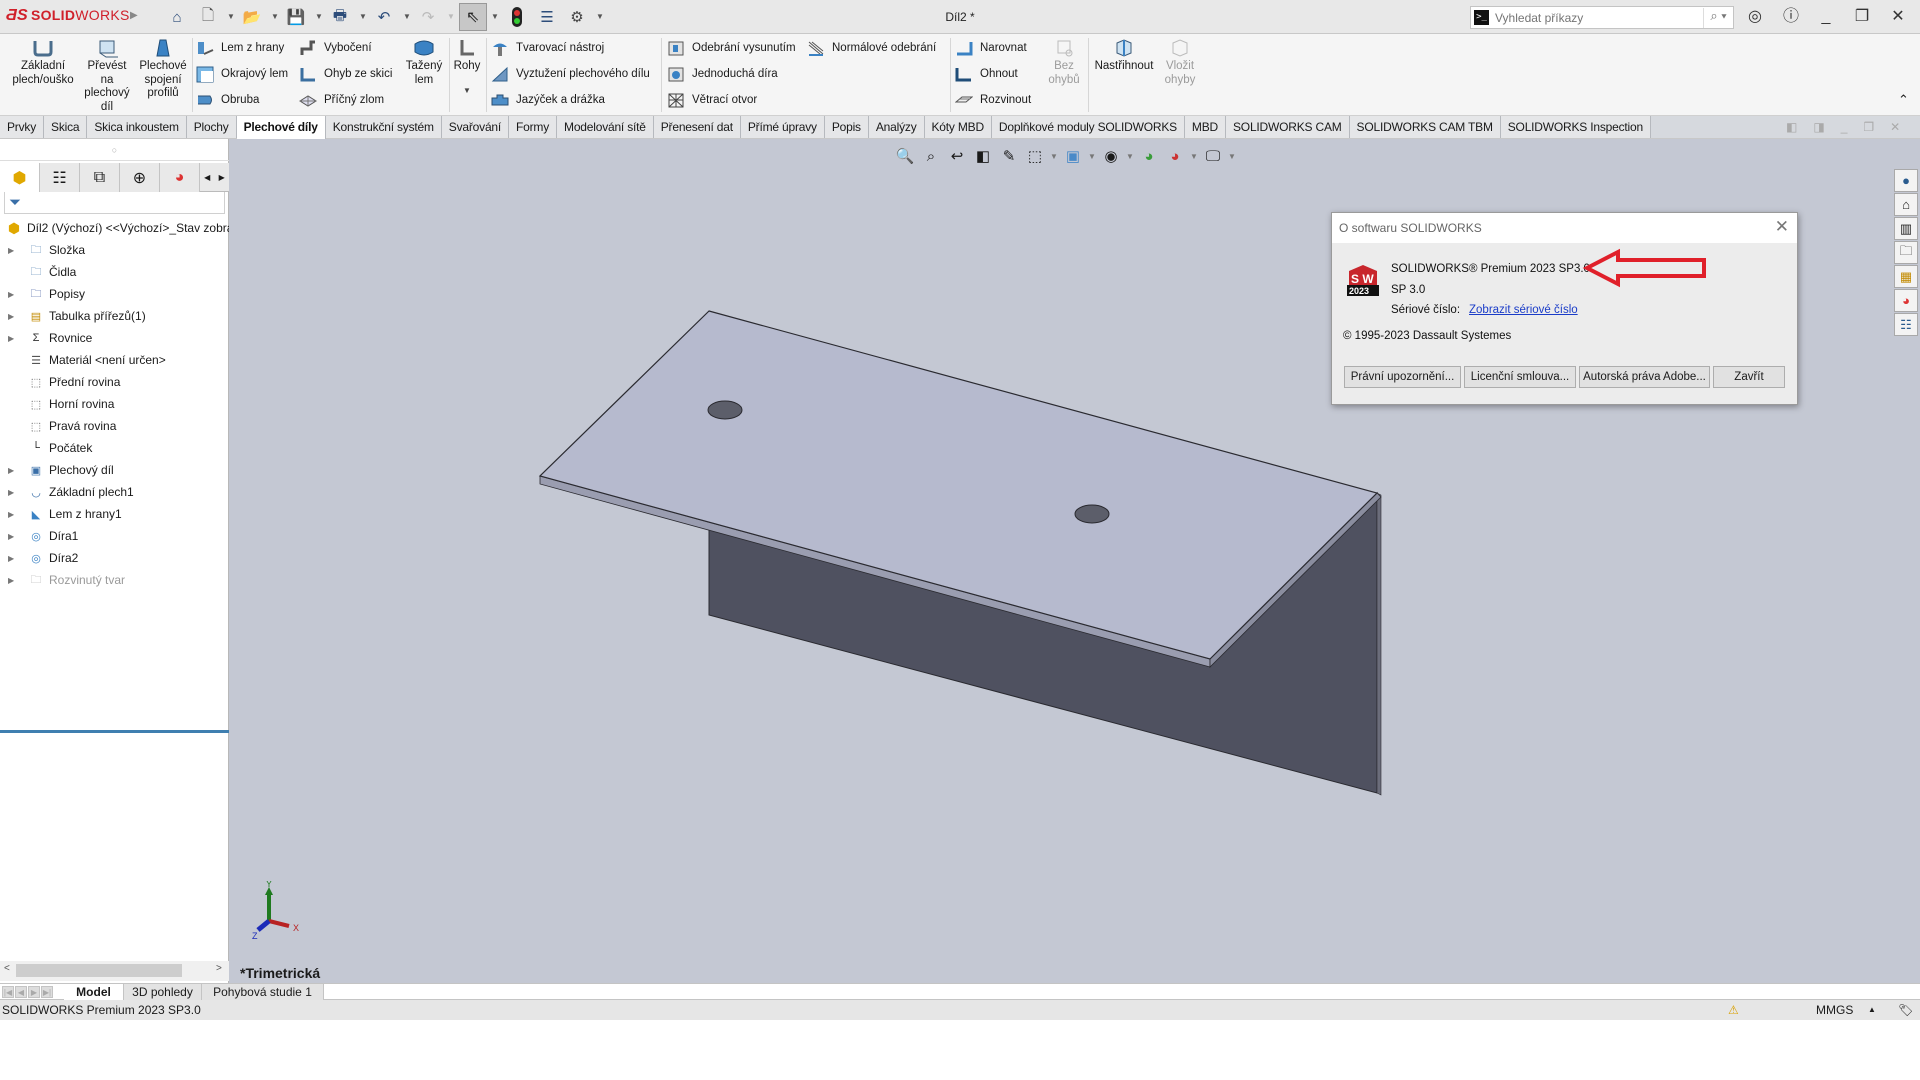 The image size is (1920, 1080). I want to click on tab-scroll-arrows: ◀ ▶, so click(214, 177).